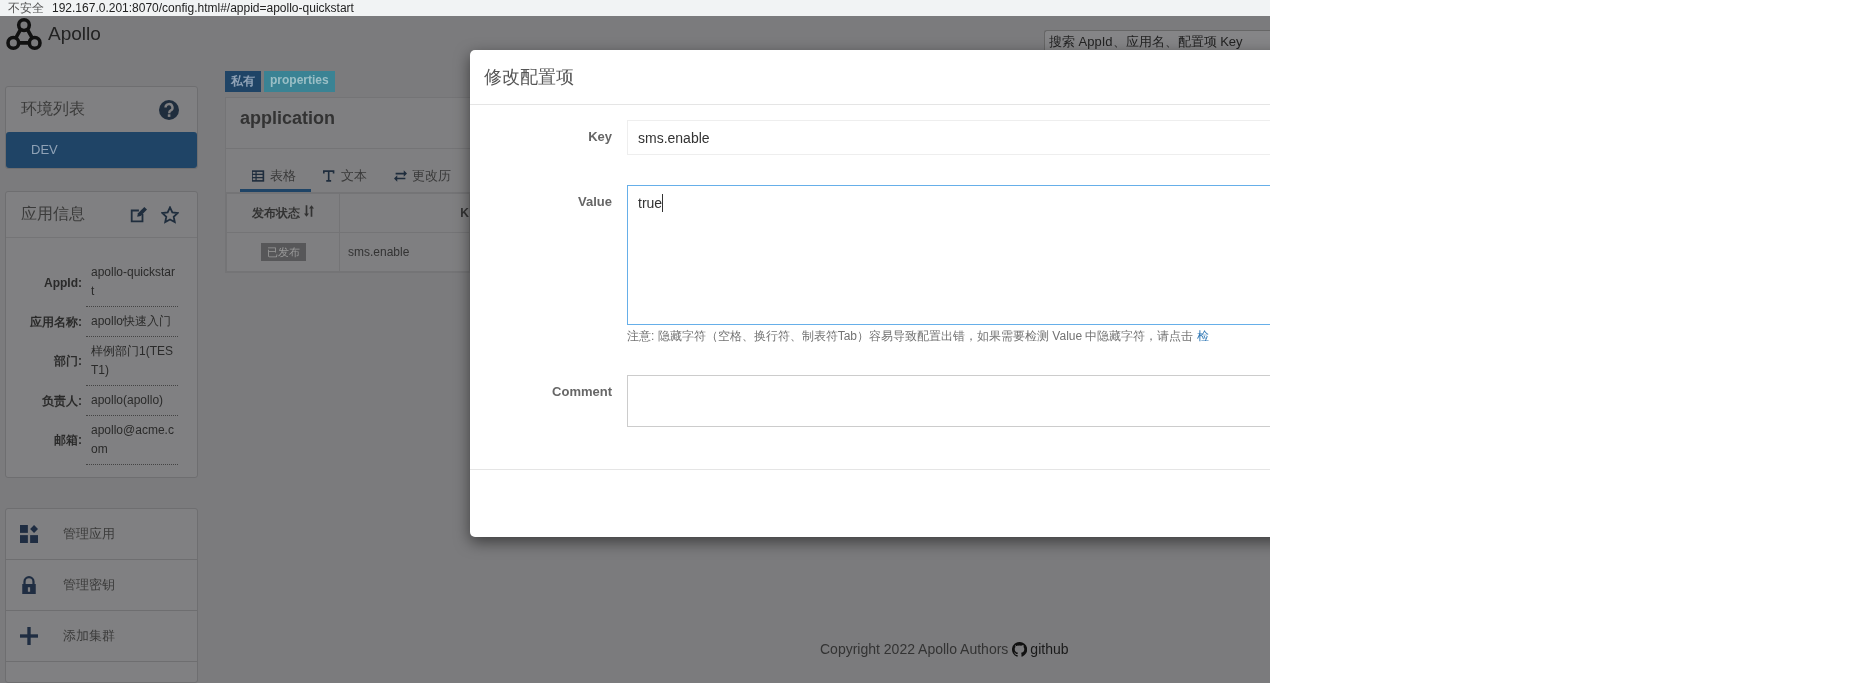  Describe the element at coordinates (132, 322) in the screenshot. I see `field-value: apollo快速入门` at that location.